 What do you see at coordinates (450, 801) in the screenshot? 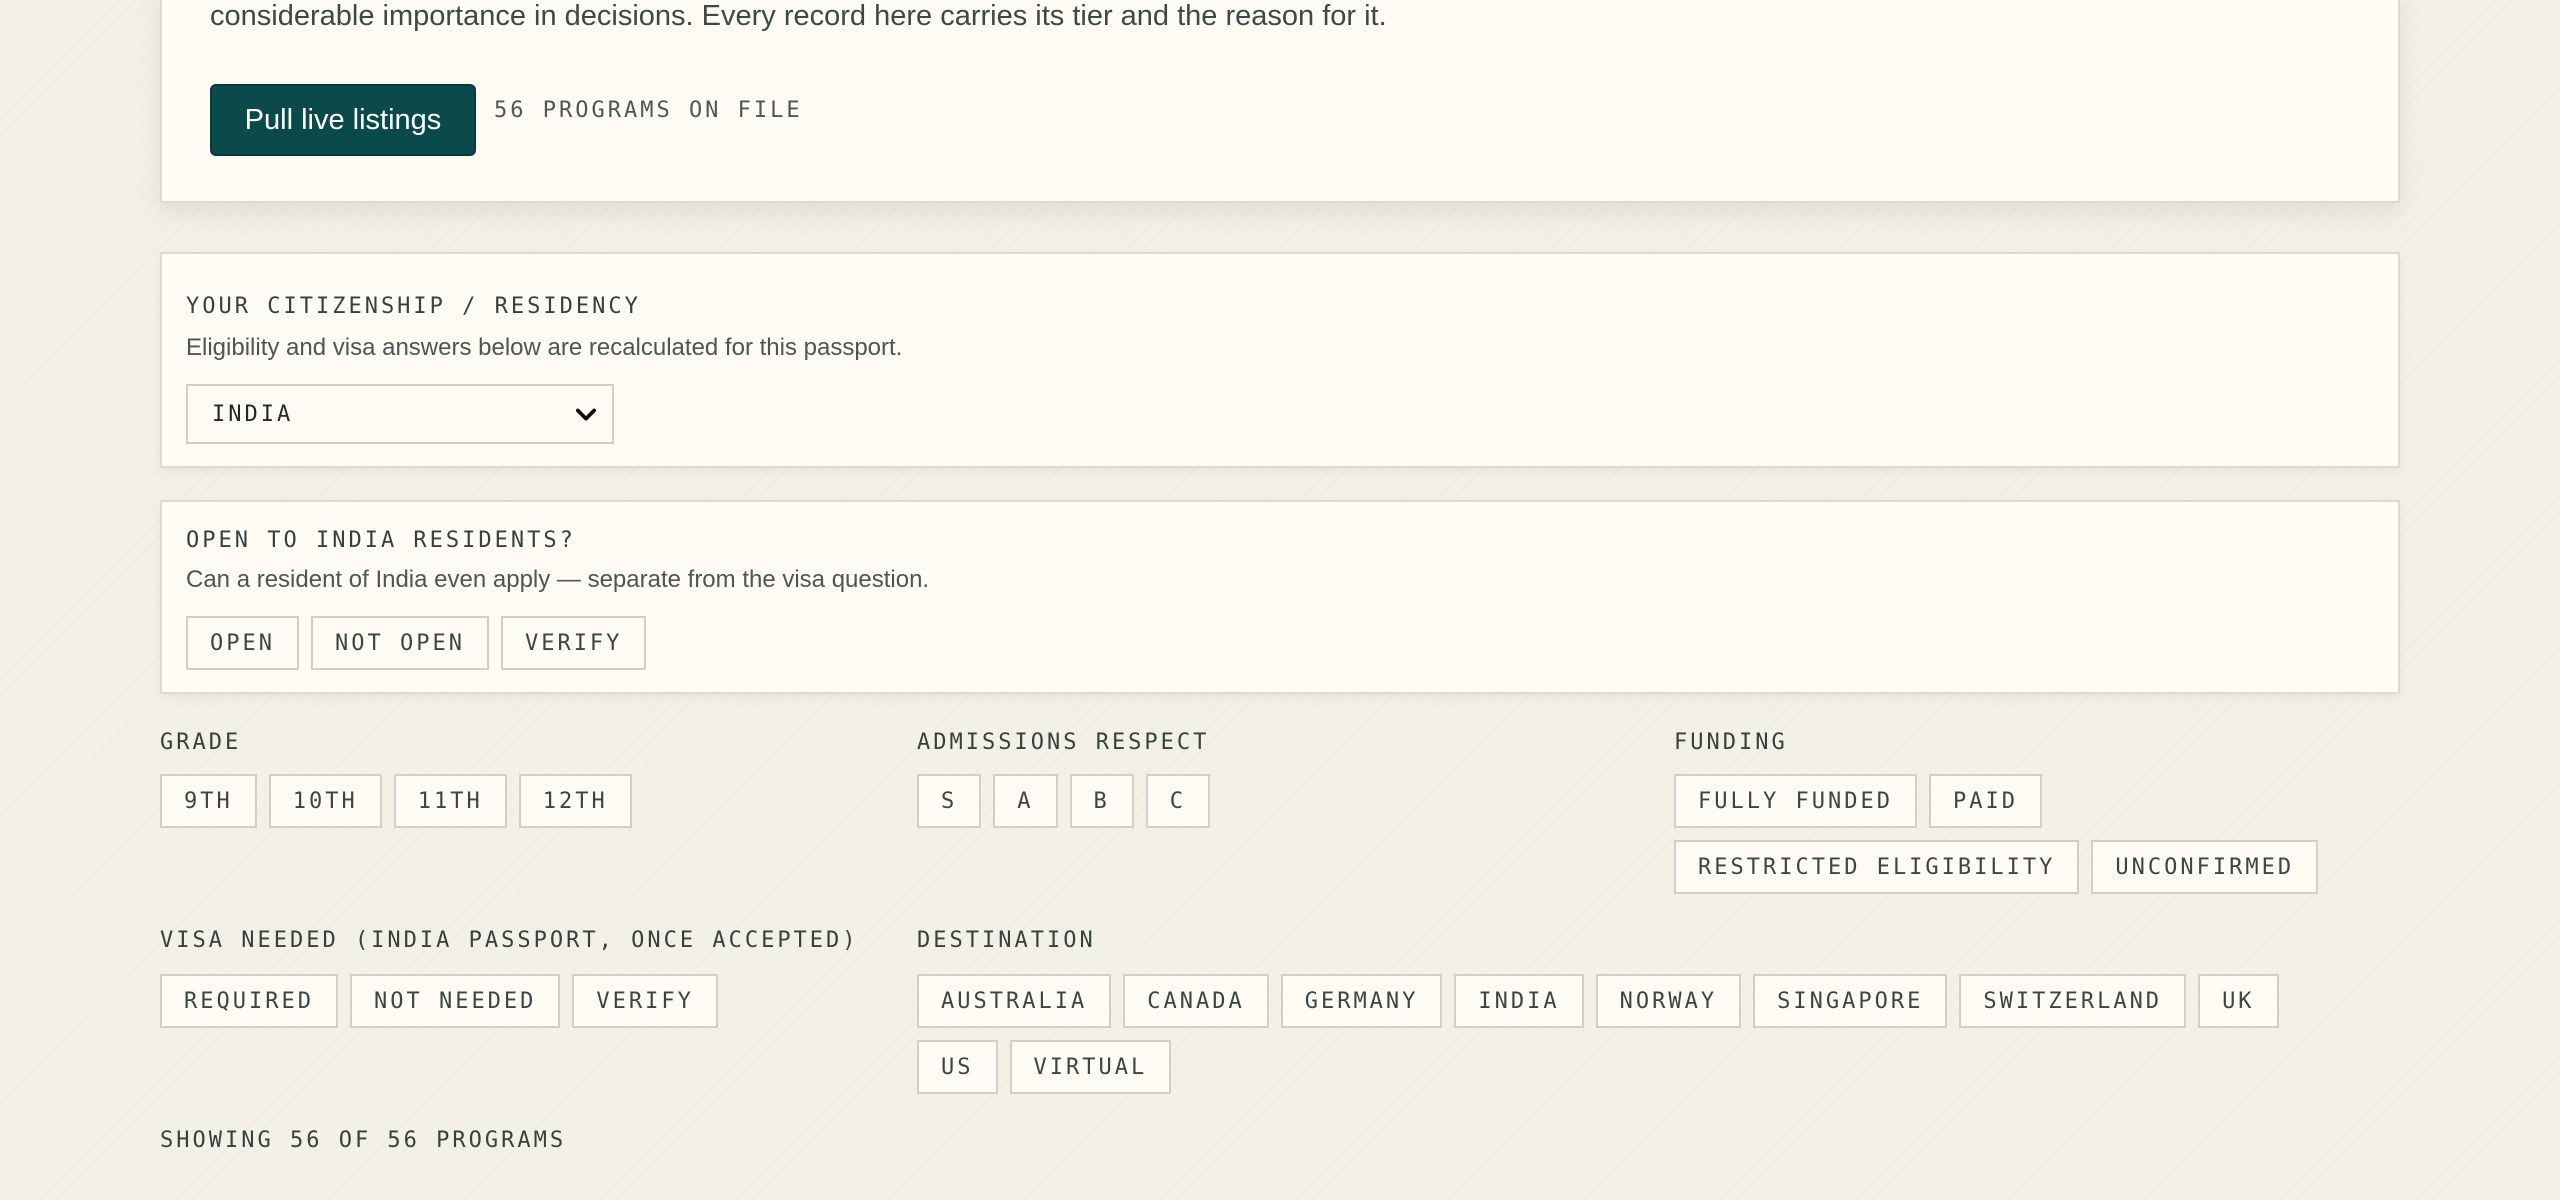
I see `chip-grade-11th: 11TH` at bounding box center [450, 801].